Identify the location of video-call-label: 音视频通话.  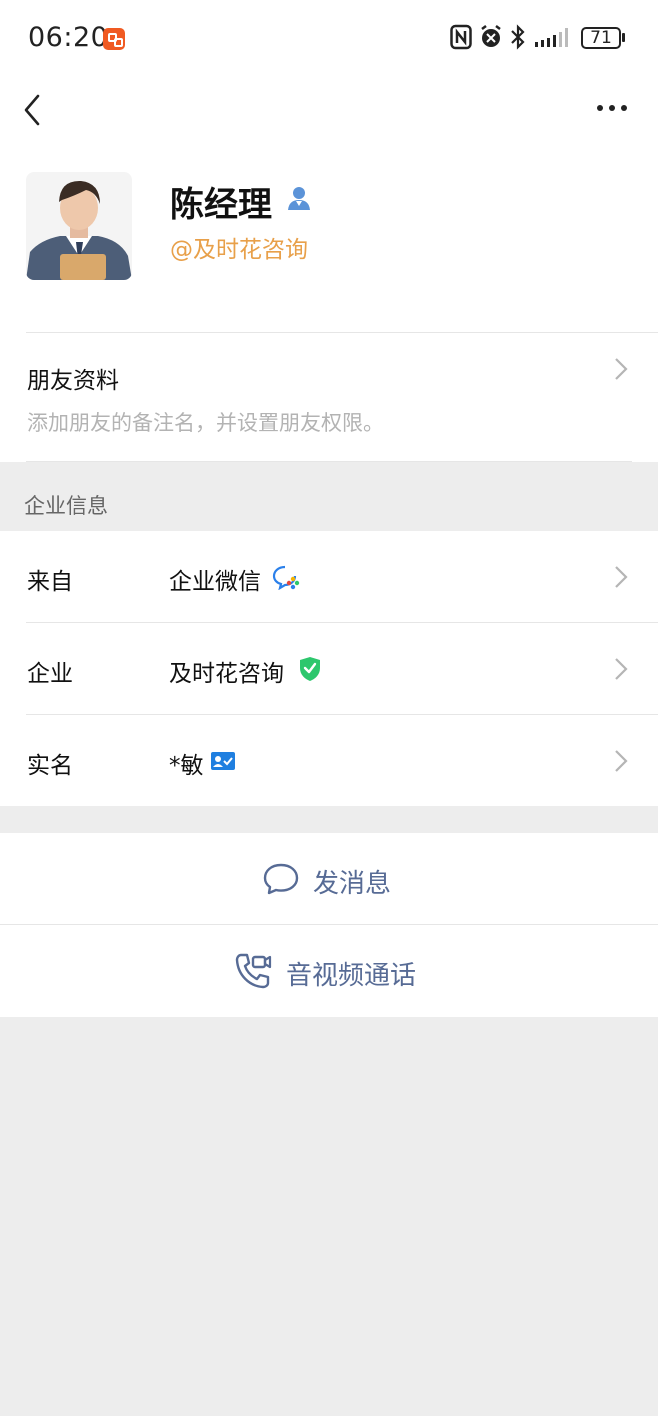
(351, 976).